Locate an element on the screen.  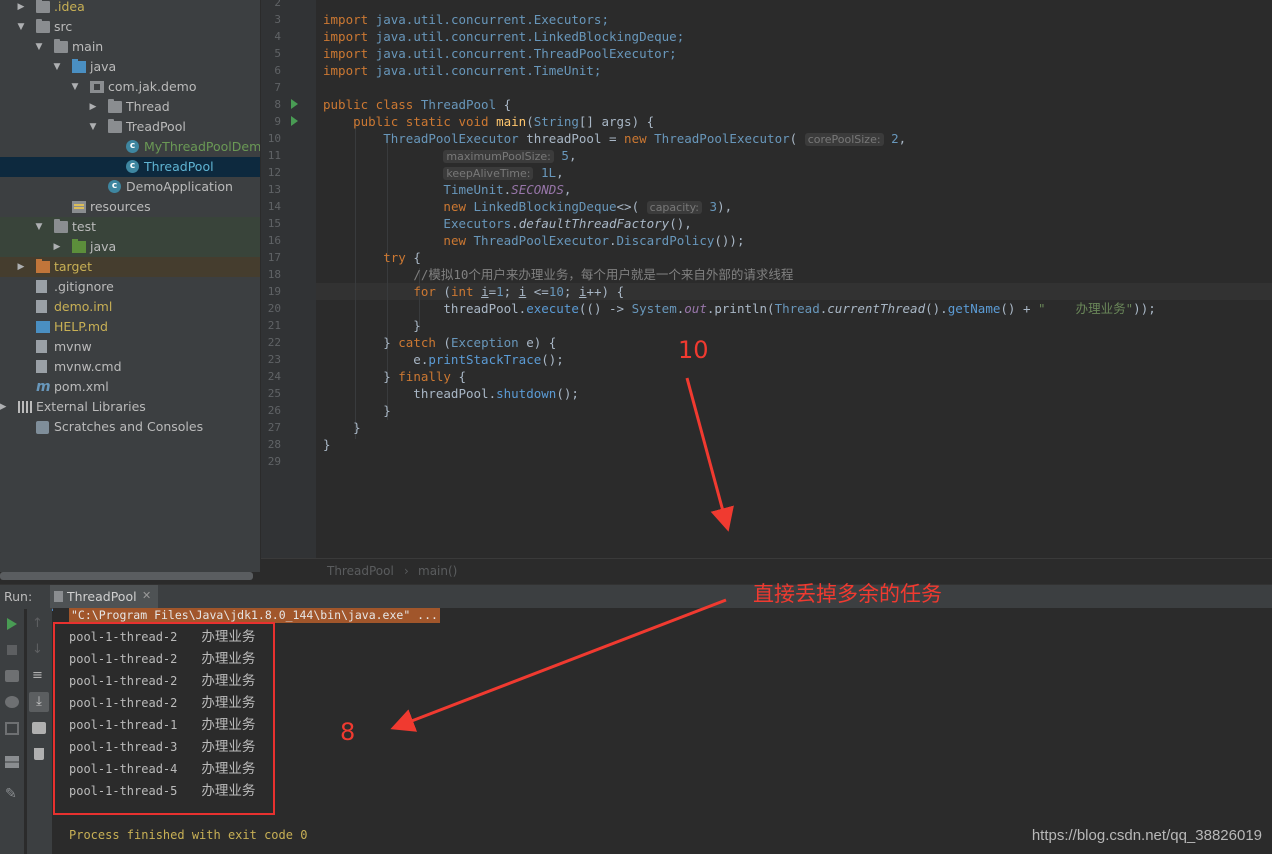
arrow-down is located at coordinates (709, 454).